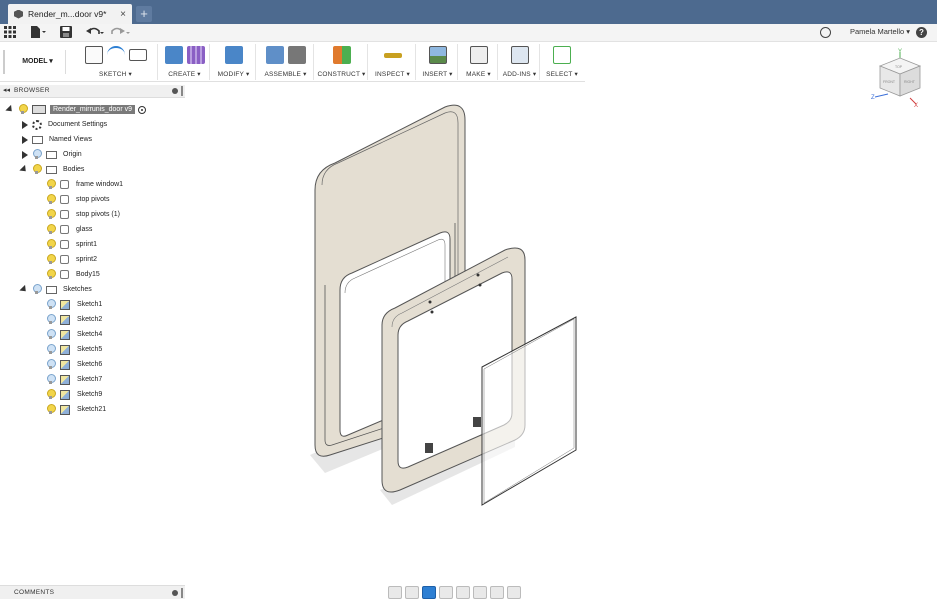 The width and height of the screenshot is (937, 600). Describe the element at coordinates (38, 62) in the screenshot. I see `workspace-switcher-button: MODEL ▾` at that location.